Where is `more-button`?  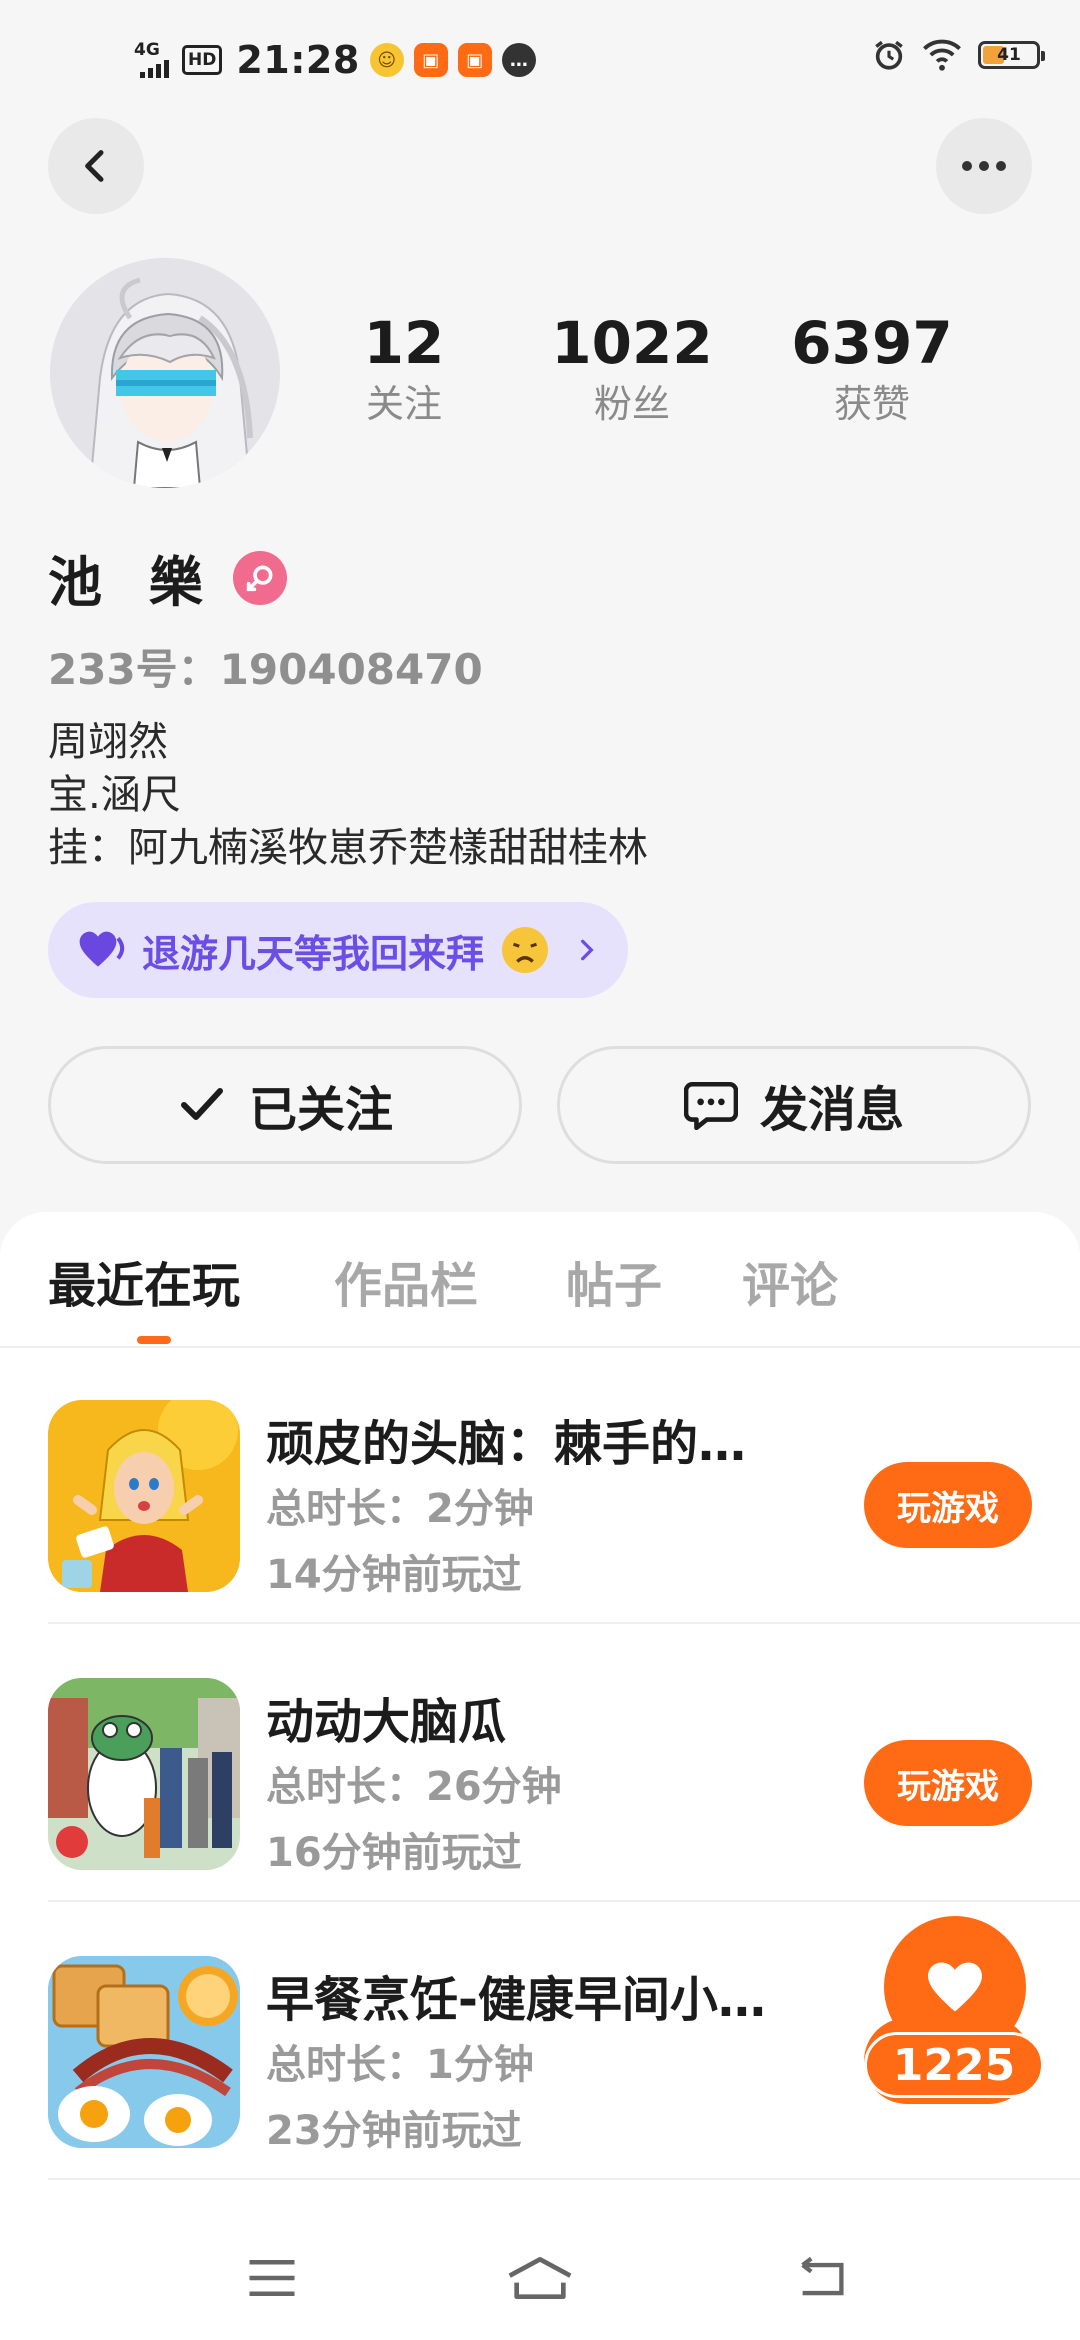
more-button is located at coordinates (984, 166).